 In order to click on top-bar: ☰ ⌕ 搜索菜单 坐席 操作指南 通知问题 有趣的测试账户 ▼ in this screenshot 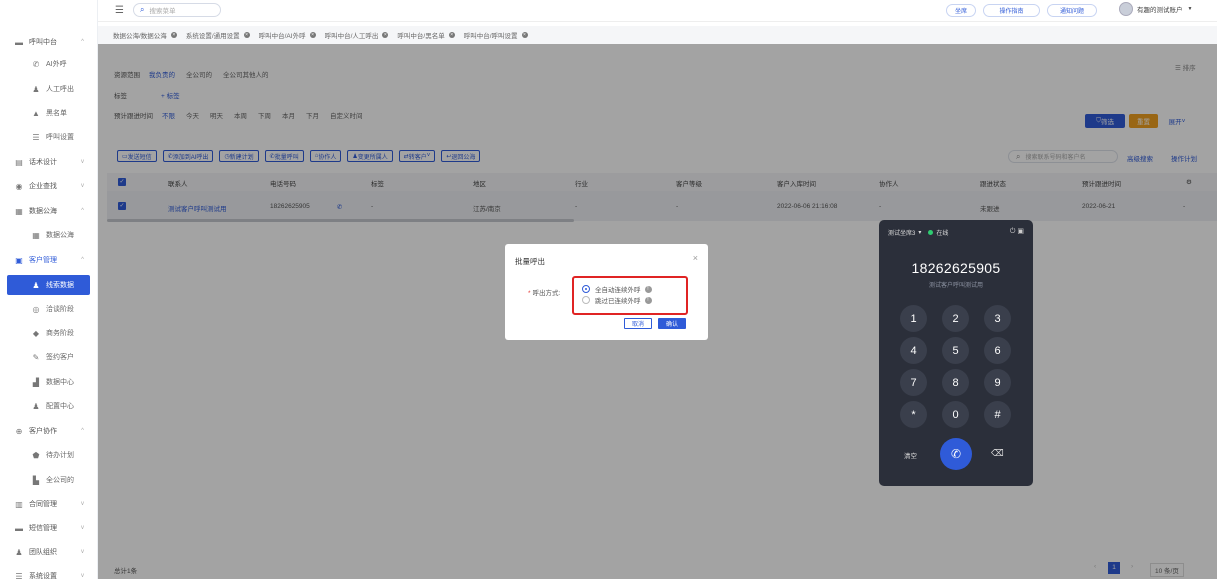, I will do `click(657, 11)`.